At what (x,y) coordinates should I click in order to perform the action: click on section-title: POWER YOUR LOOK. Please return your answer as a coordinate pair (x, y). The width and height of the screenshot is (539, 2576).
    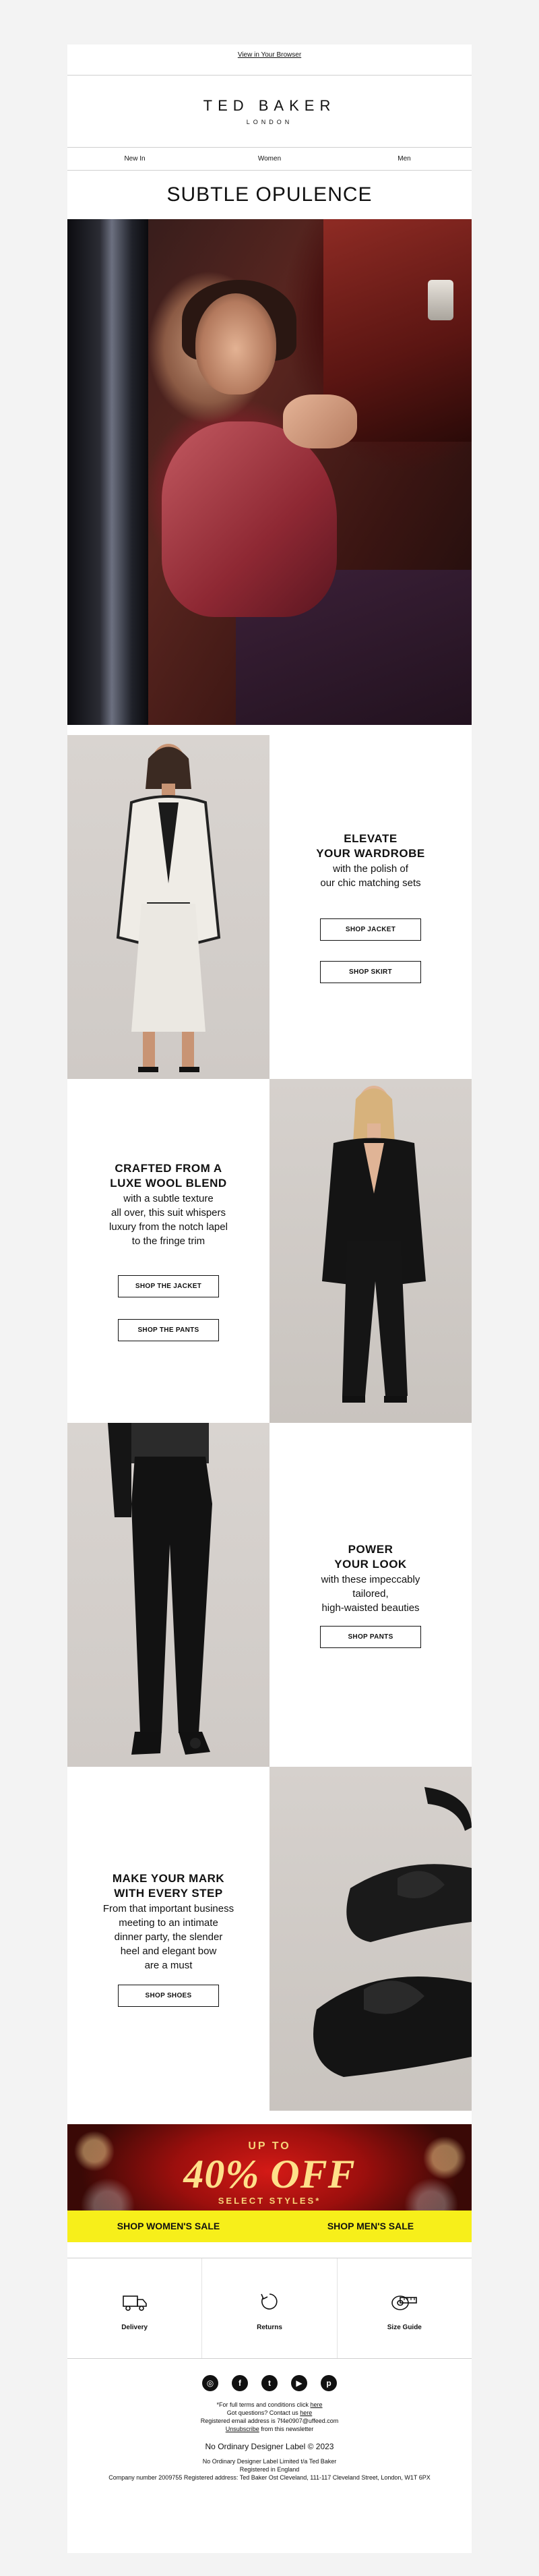
    Looking at the image, I should click on (370, 1557).